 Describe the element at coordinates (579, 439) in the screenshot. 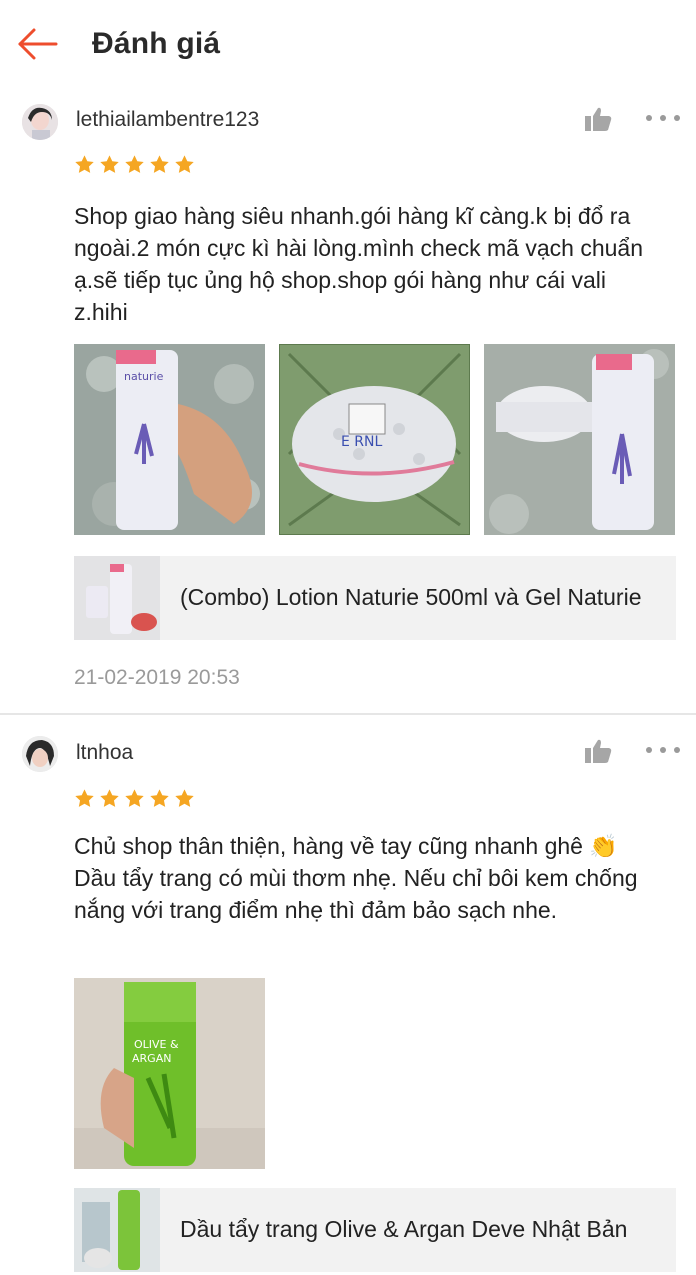

I see `review-photo` at that location.